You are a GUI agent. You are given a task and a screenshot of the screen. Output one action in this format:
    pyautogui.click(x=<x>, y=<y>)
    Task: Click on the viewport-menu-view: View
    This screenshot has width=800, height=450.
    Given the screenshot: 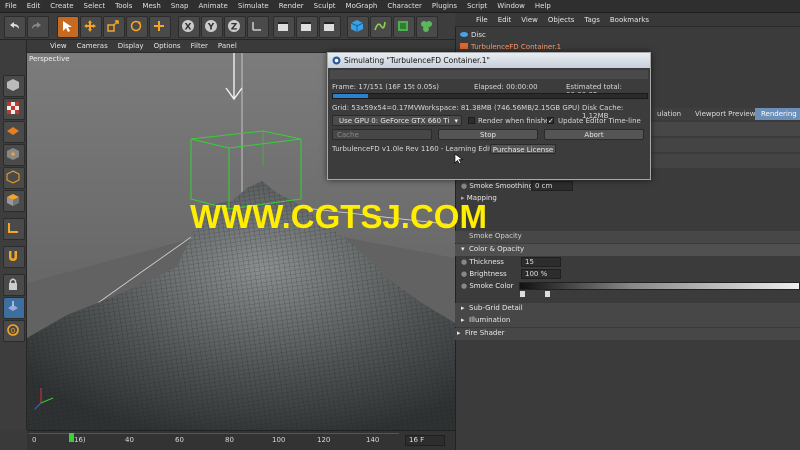 What is the action you would take?
    pyautogui.click(x=58, y=46)
    